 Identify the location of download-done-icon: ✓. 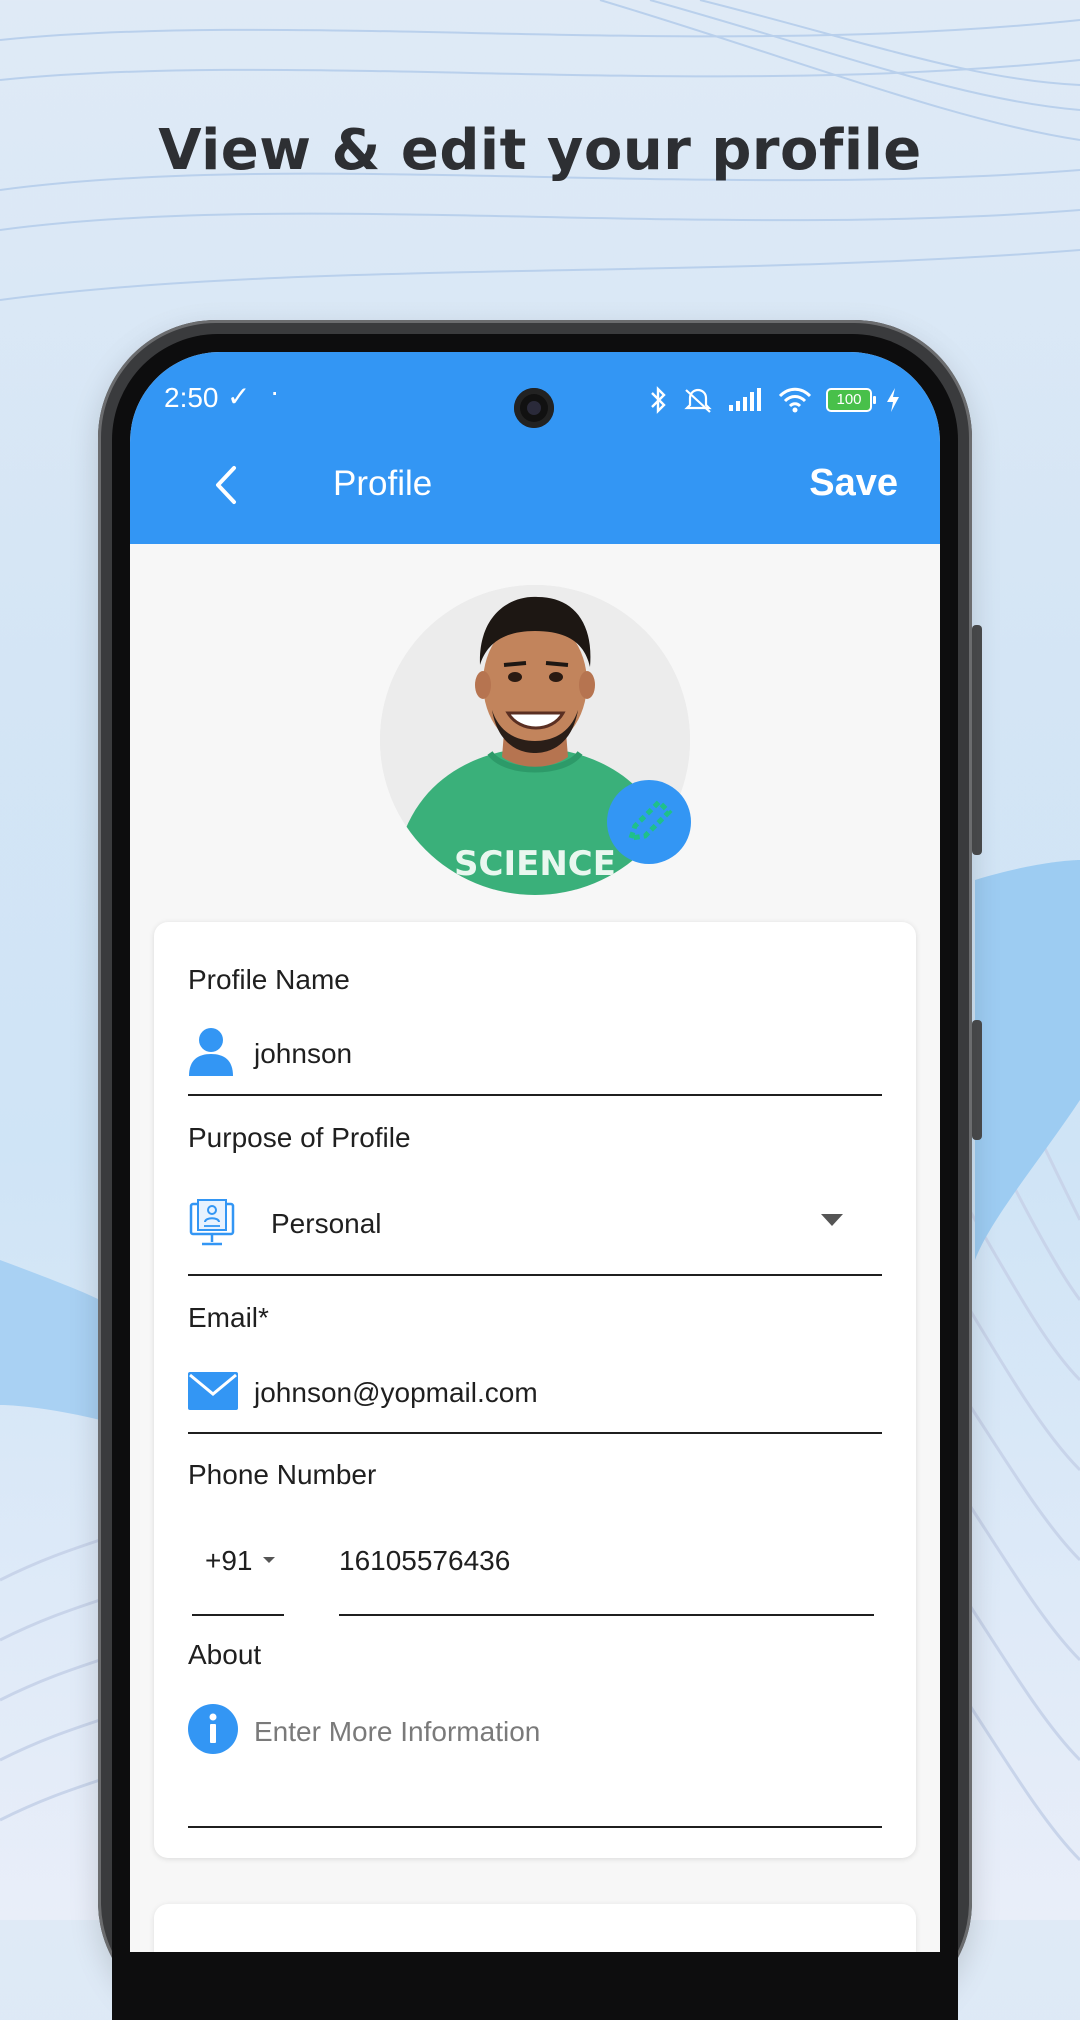
(239, 396).